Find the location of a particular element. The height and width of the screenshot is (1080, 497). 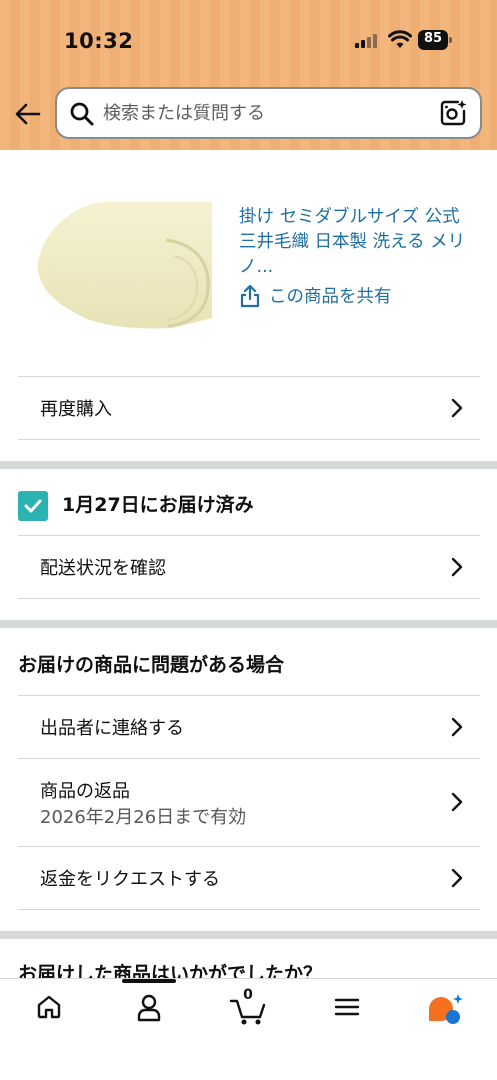

search-input is located at coordinates (263, 113).